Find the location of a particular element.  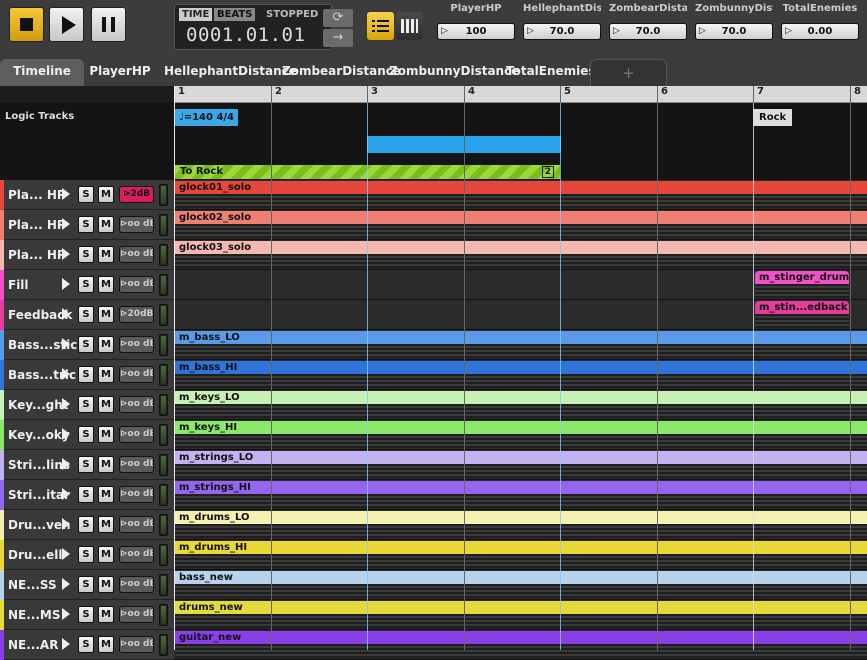

audio-clip: drums_new is located at coordinates (521, 607).